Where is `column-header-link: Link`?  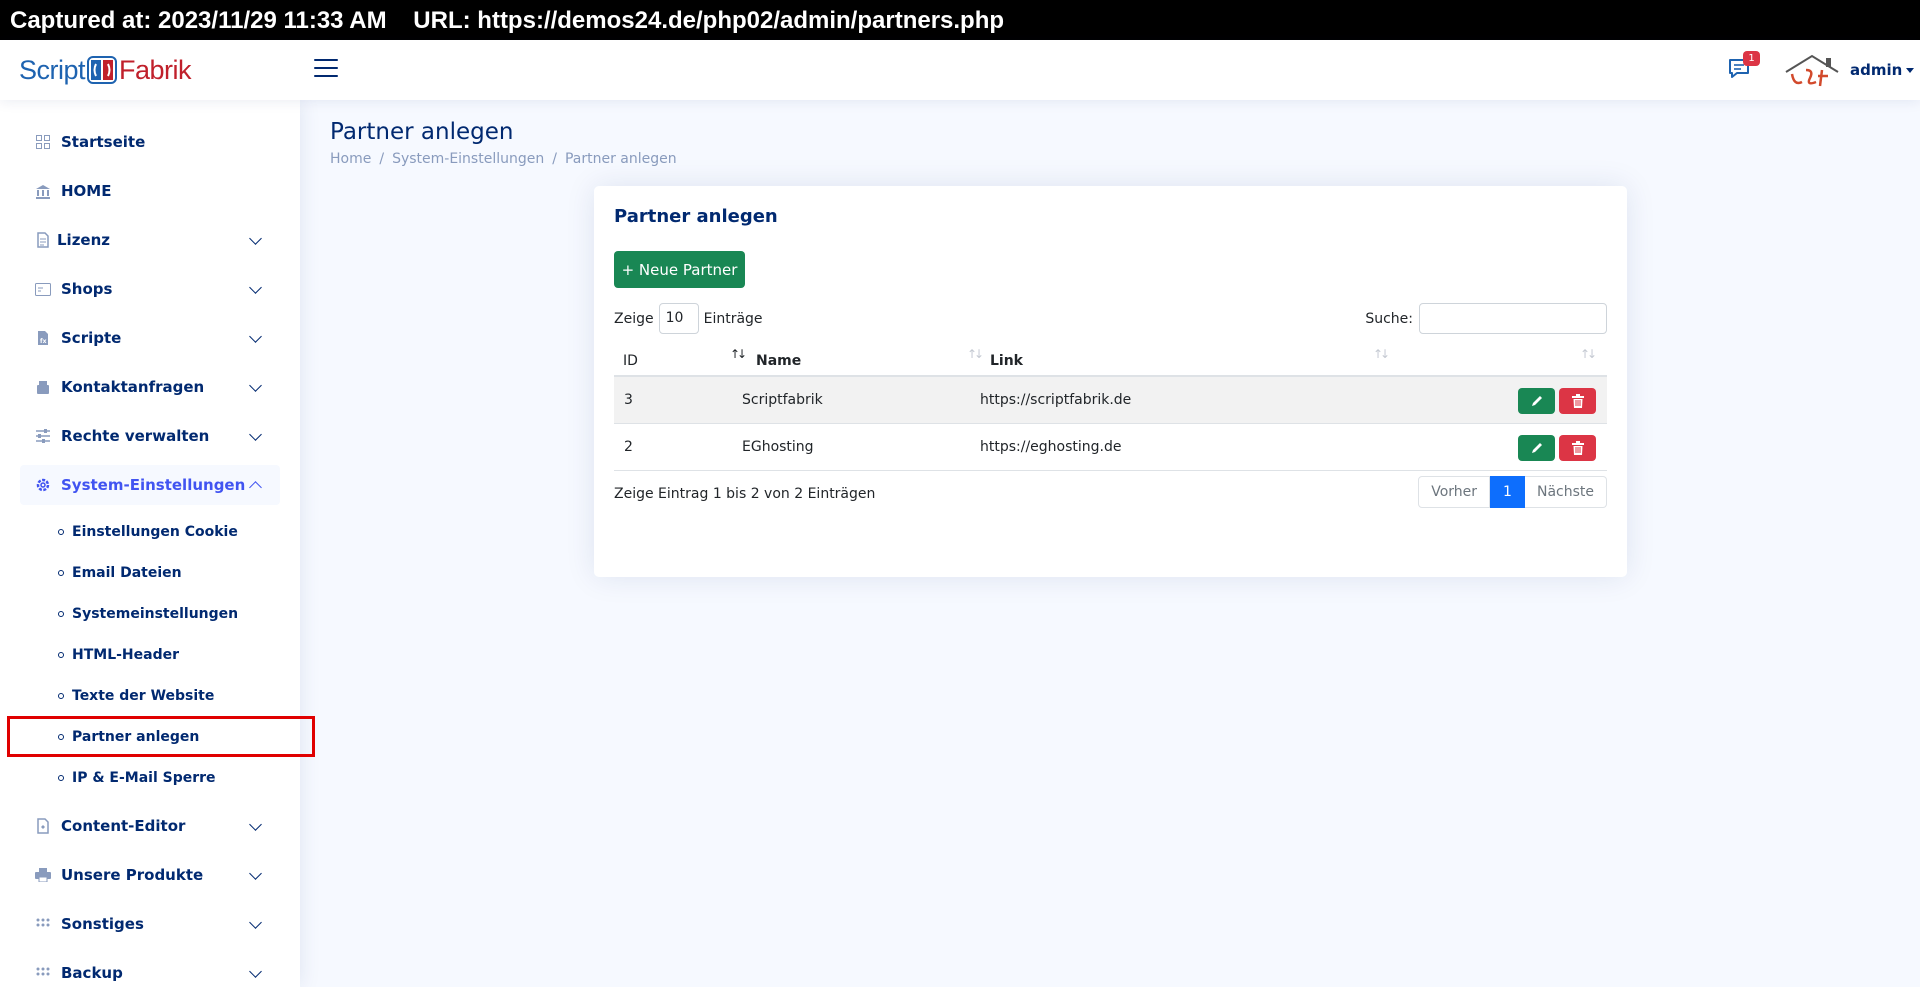 column-header-link: Link is located at coordinates (1006, 359).